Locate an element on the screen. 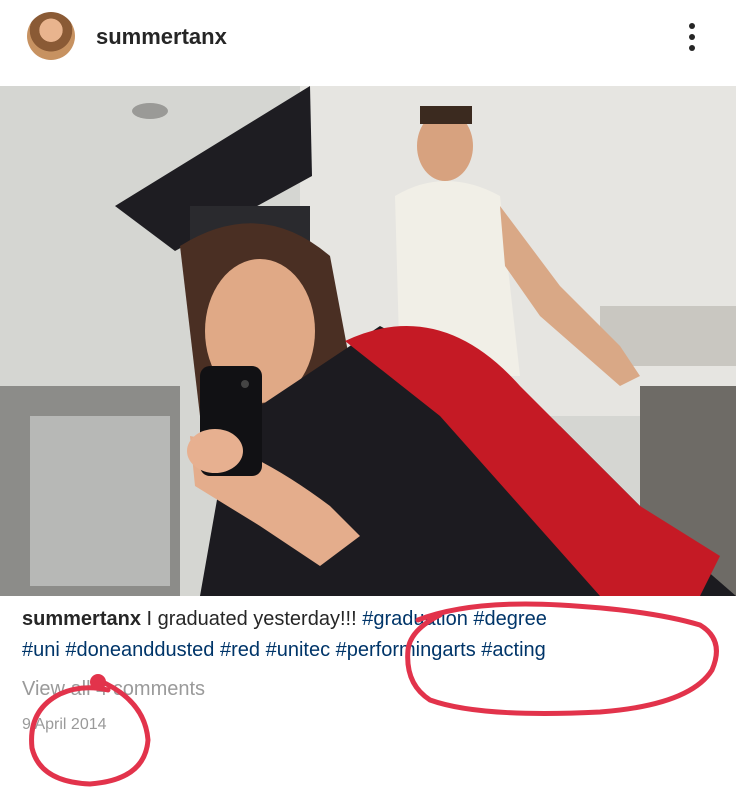  post-username: summertanx is located at coordinates (161, 37).